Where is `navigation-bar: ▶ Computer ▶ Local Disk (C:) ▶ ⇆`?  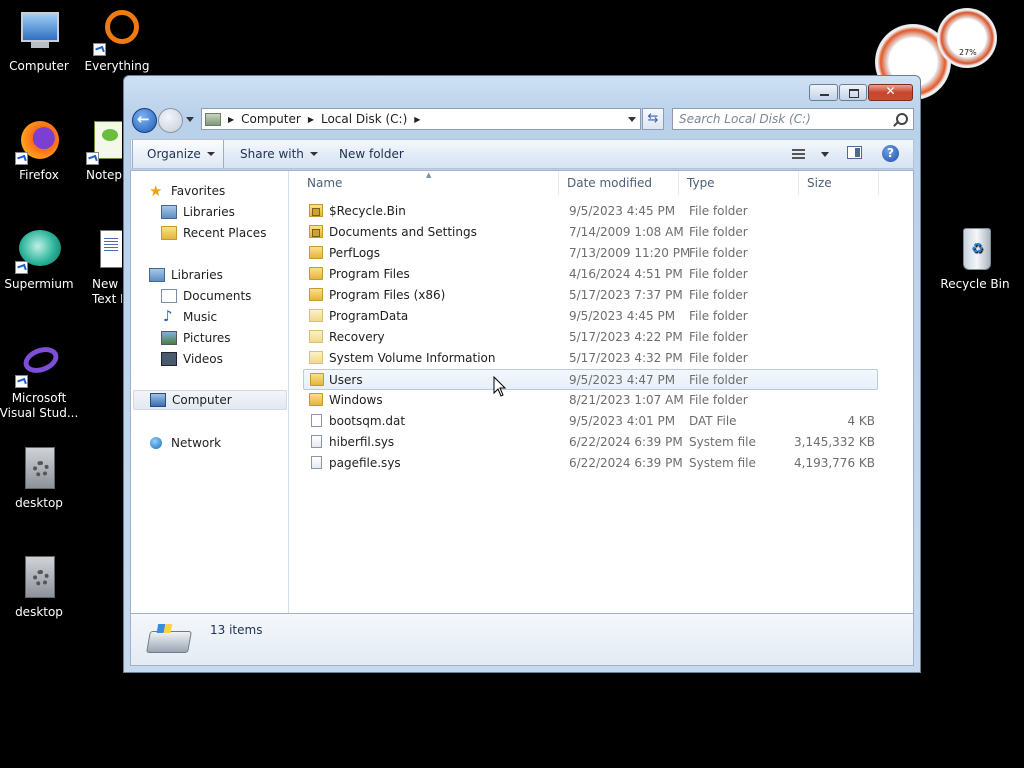
navigation-bar: ▶ Computer ▶ Local Disk (C:) ▶ ⇆ is located at coordinates (522, 121).